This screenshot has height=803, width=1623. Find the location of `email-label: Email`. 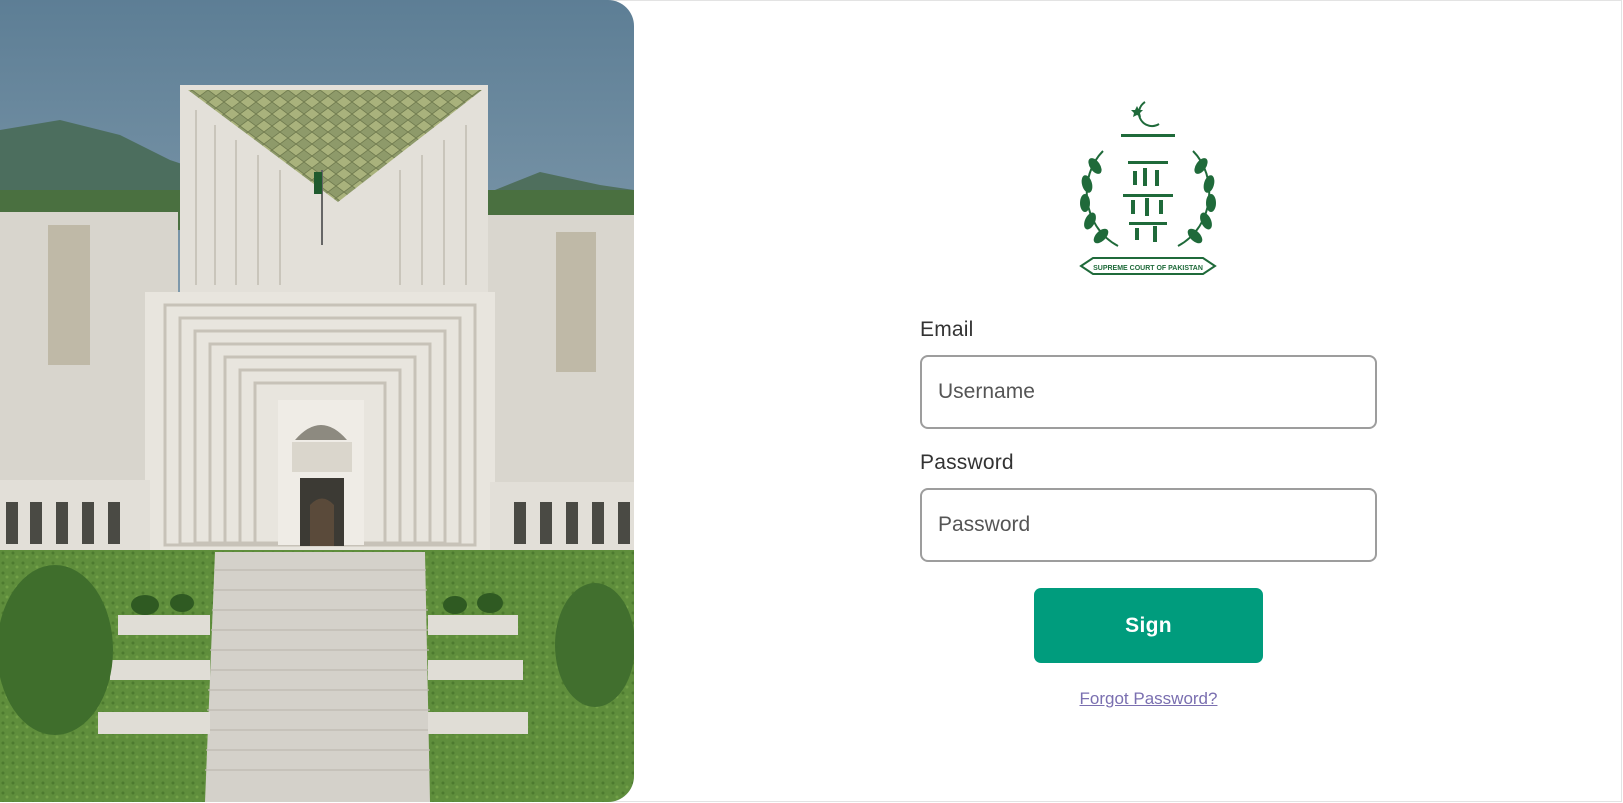

email-label: Email is located at coordinates (947, 329).